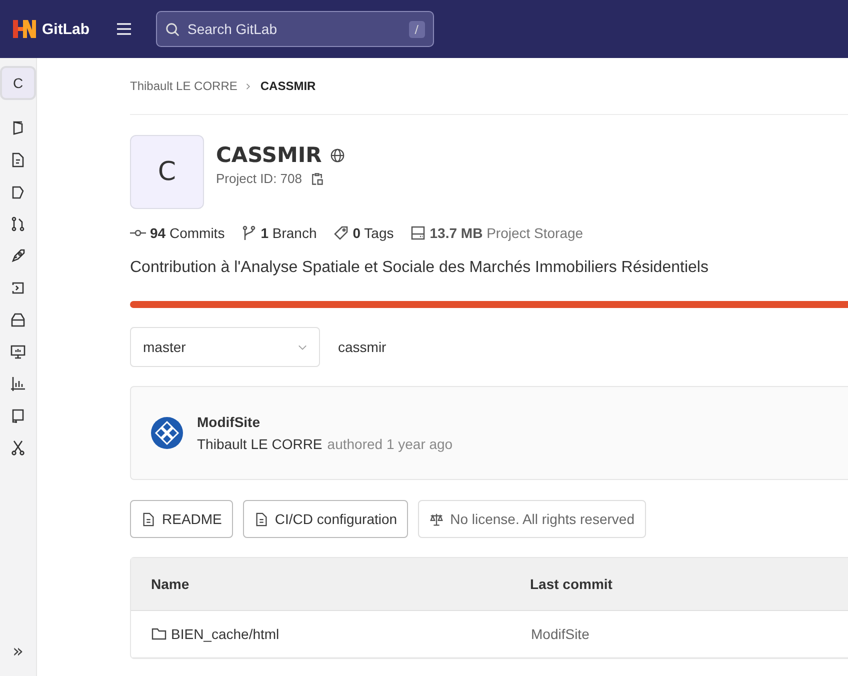 The height and width of the screenshot is (676, 848). Describe the element at coordinates (373, 233) in the screenshot. I see `stat-link: 0 Tags` at that location.